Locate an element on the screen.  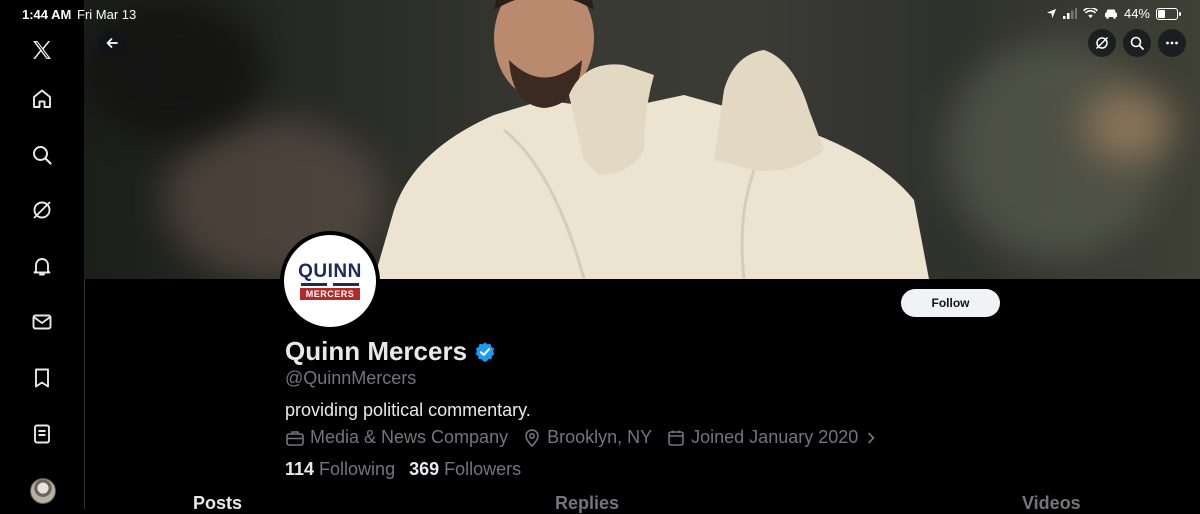
chevron-right-icon is located at coordinates (871, 437).